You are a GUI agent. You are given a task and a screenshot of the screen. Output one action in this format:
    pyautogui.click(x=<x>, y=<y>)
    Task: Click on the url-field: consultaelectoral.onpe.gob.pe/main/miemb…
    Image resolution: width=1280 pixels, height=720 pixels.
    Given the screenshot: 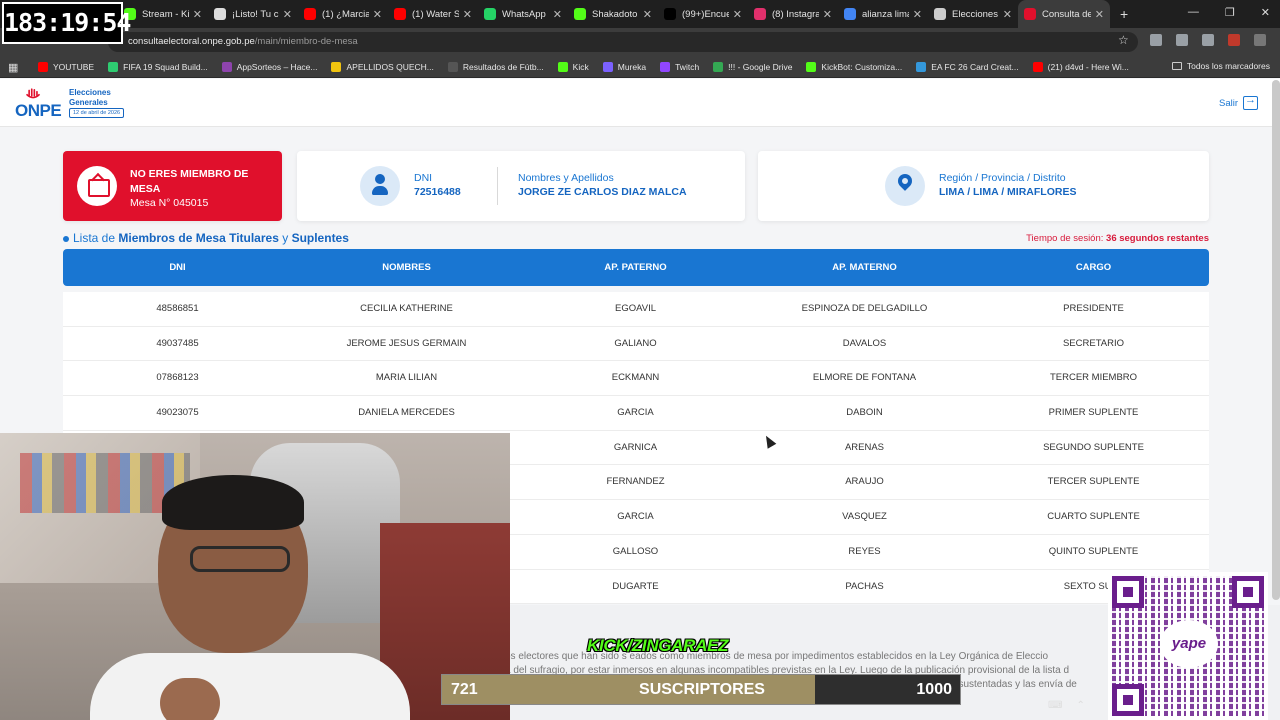 What is the action you would take?
    pyautogui.click(x=623, y=42)
    